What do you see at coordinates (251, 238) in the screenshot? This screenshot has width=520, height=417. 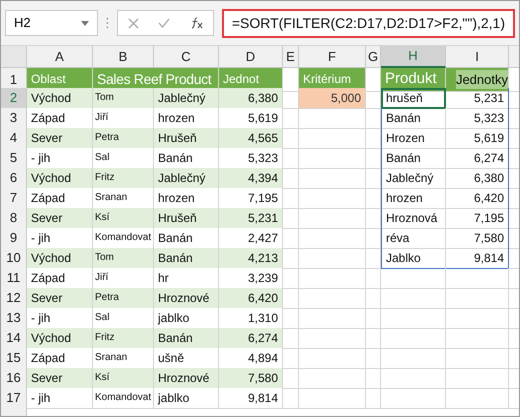 I see `table-cell: 2,427` at bounding box center [251, 238].